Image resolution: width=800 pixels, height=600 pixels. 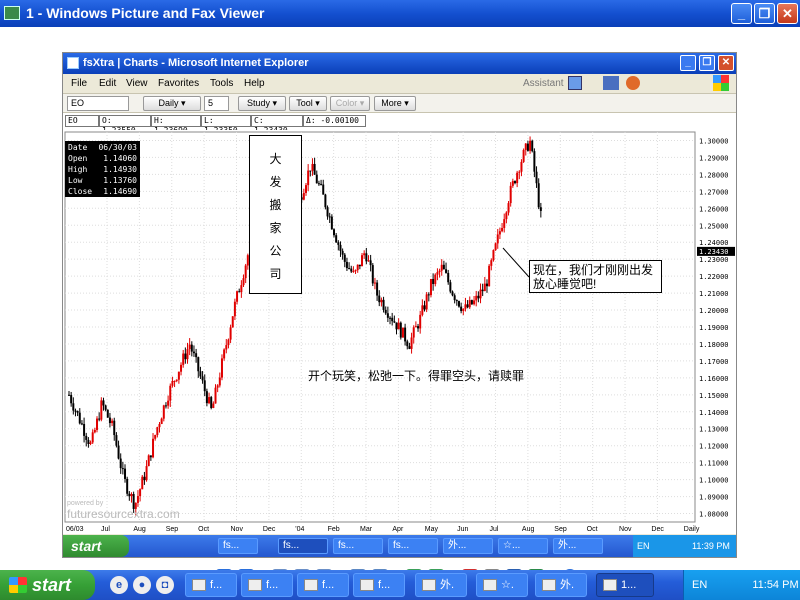 What do you see at coordinates (172, 103) in the screenshot?
I see `interval-button: Daily ▾` at bounding box center [172, 103].